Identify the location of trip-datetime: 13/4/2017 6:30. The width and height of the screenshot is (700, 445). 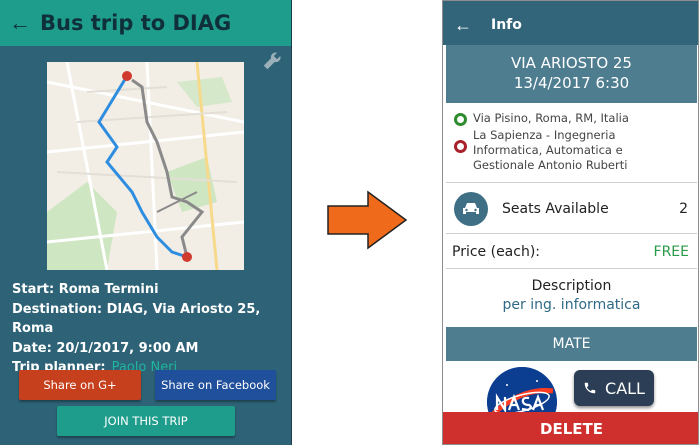
(571, 83).